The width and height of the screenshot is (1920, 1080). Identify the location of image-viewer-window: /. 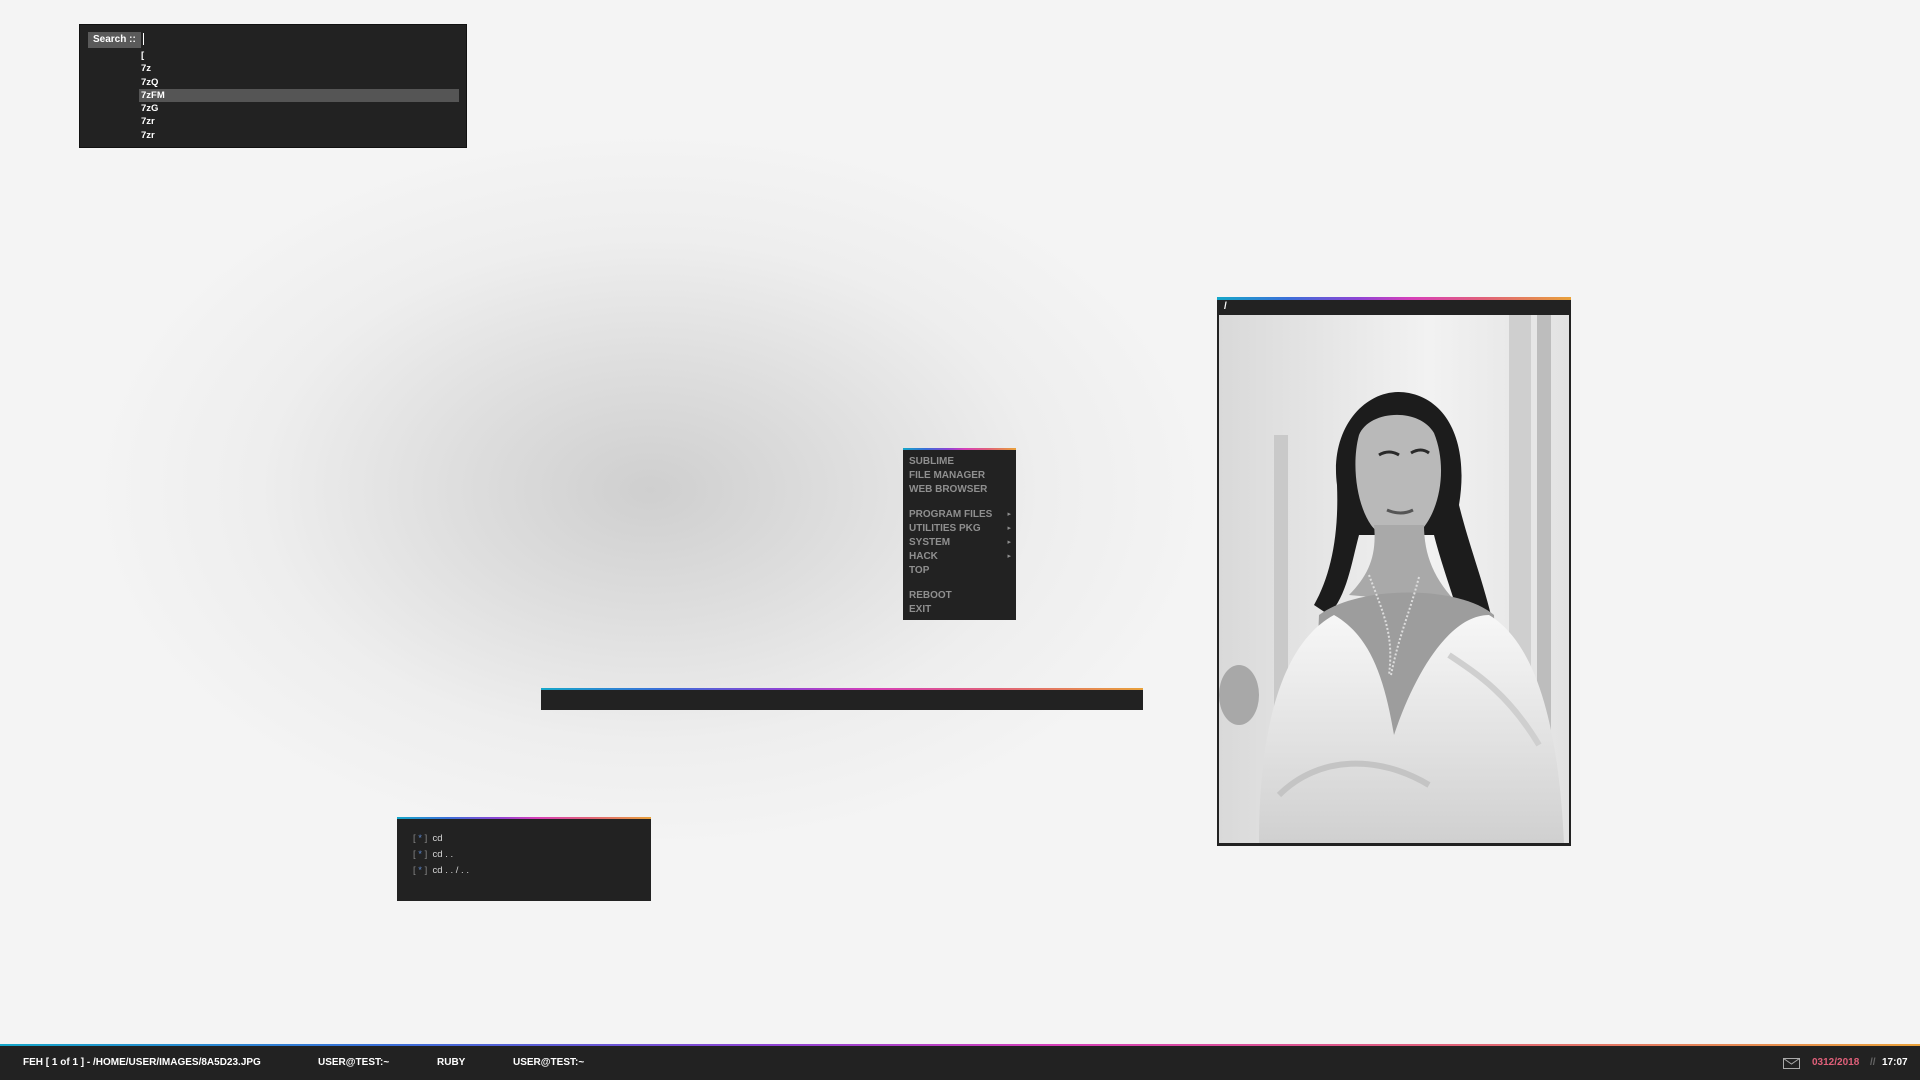
(1394, 571).